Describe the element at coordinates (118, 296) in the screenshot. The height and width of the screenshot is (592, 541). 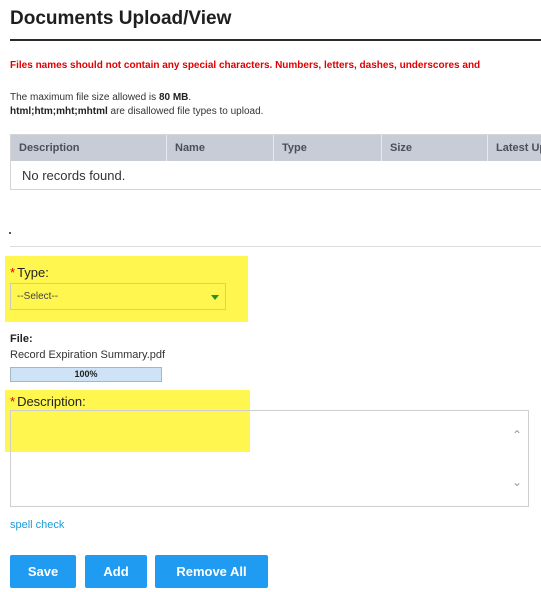
I see `type-select: --Select--` at that location.